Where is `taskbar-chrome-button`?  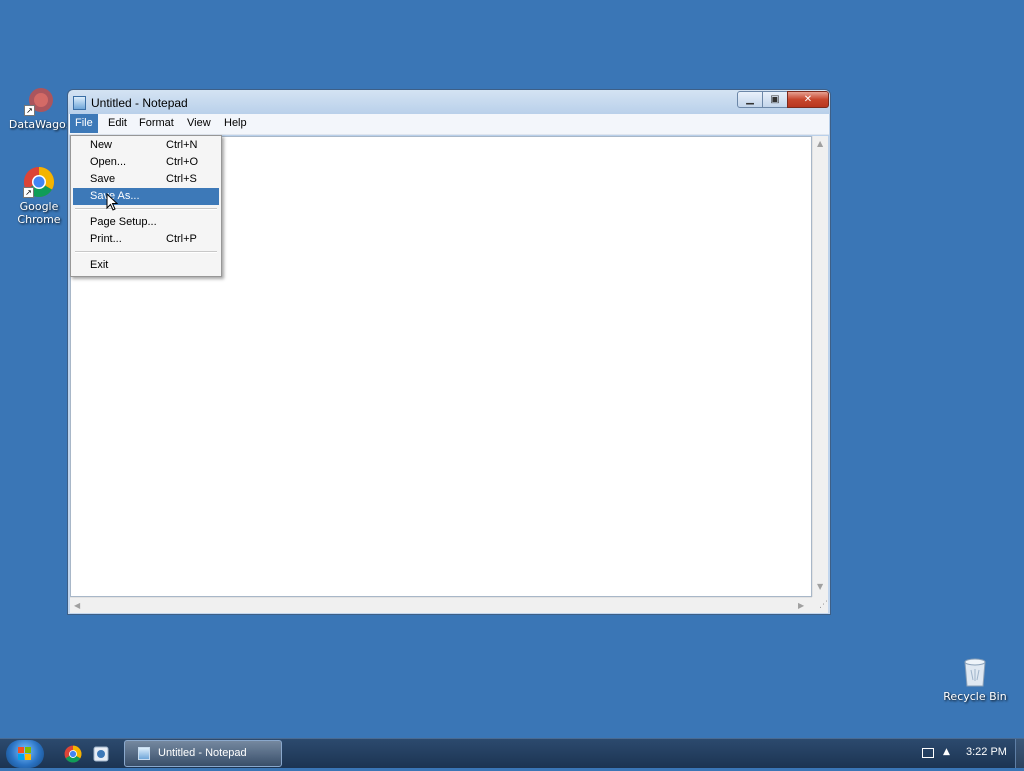 taskbar-chrome-button is located at coordinates (73, 754).